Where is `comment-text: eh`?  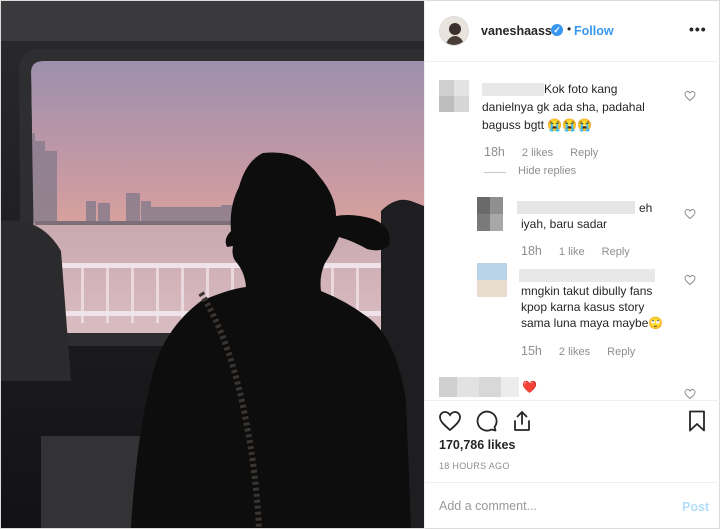 comment-text: eh is located at coordinates (646, 208).